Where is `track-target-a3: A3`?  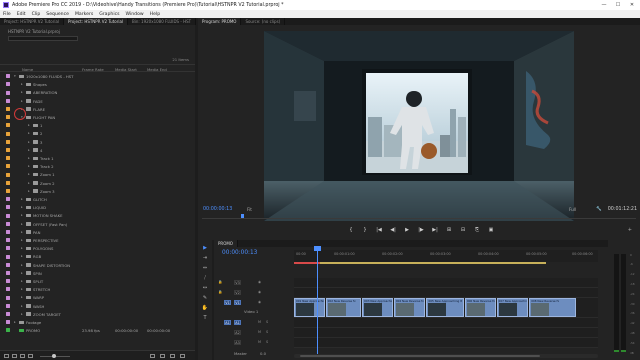
track-target-a3: A3 is located at coordinates (237, 342).